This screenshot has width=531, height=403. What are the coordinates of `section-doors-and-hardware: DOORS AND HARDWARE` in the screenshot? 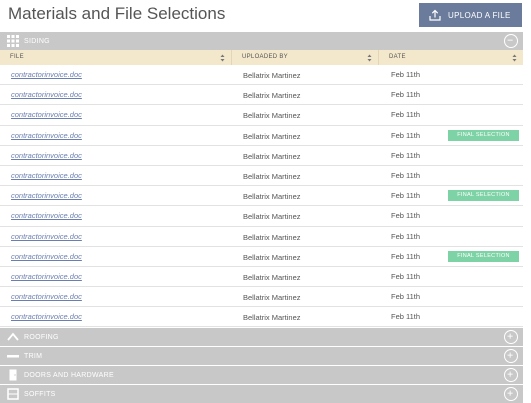 It's located at (261, 375).